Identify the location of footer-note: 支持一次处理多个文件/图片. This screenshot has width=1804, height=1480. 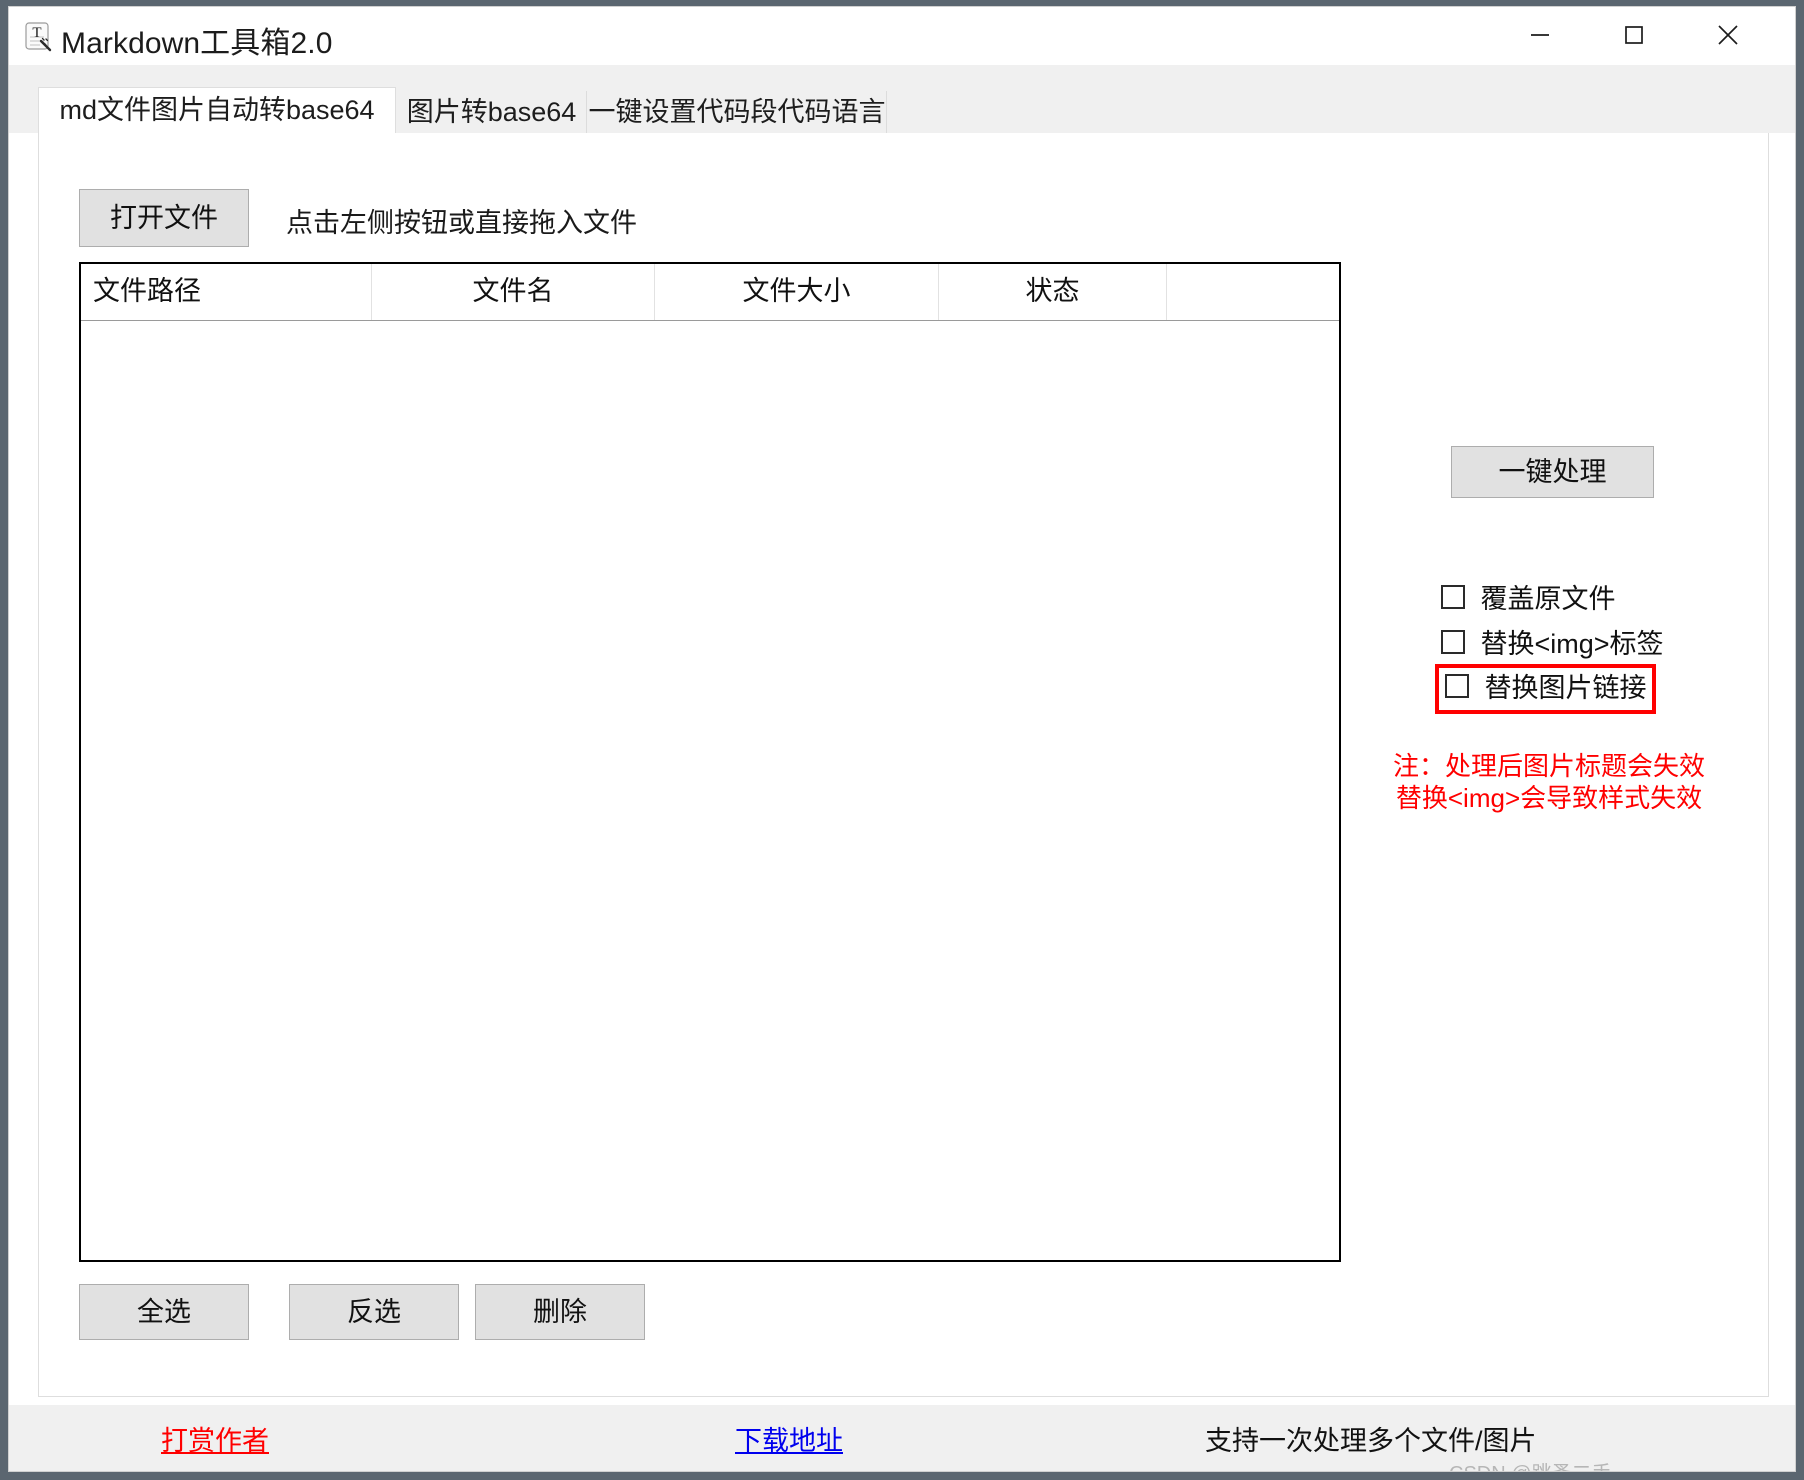
(1371, 1441).